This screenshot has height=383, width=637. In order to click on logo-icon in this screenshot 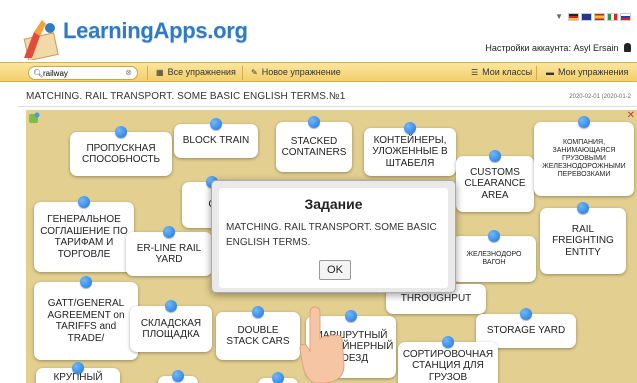, I will do `click(42, 37)`.